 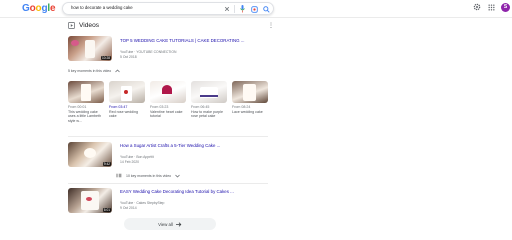 What do you see at coordinates (505, 7) in the screenshot?
I see `account-avatar: S` at bounding box center [505, 7].